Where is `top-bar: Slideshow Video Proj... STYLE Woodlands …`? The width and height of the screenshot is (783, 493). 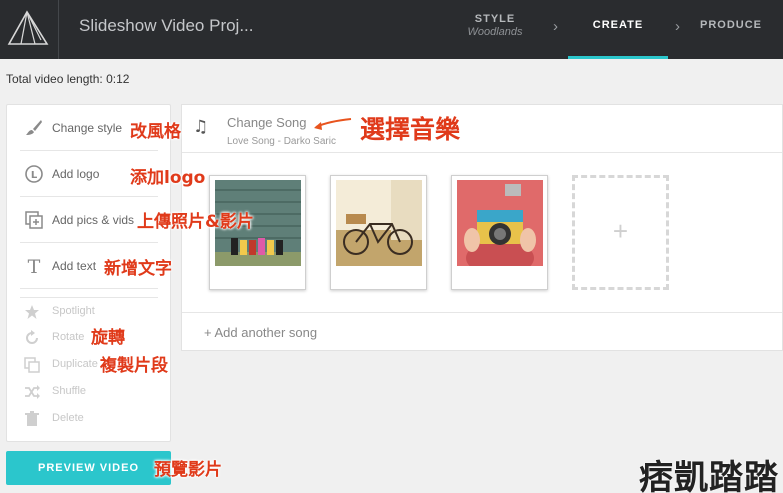 top-bar: Slideshow Video Proj... STYLE Woodlands … is located at coordinates (391, 29).